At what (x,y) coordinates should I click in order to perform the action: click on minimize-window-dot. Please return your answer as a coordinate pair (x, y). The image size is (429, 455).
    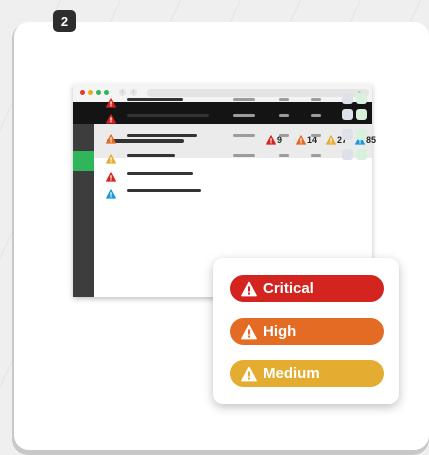
    Looking at the image, I should click on (90, 92).